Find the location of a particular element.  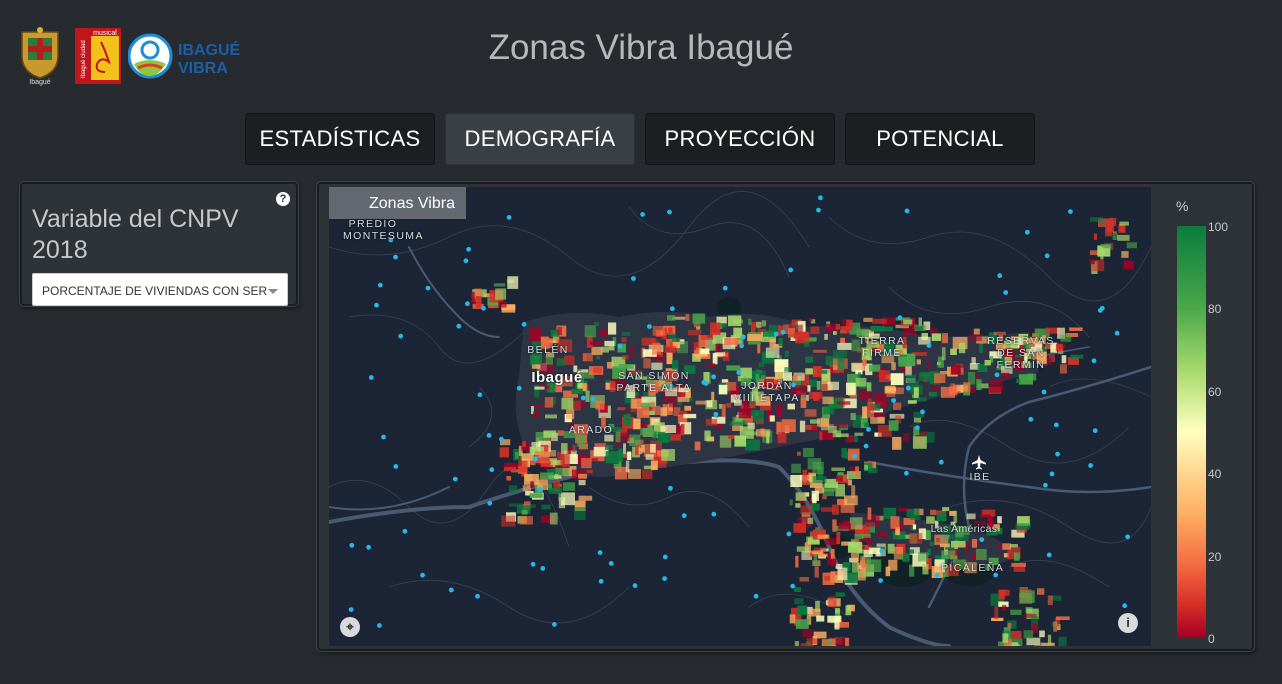

variable-select: PORCENTAJE DE VIVIENDAS CON SER is located at coordinates (160, 289).